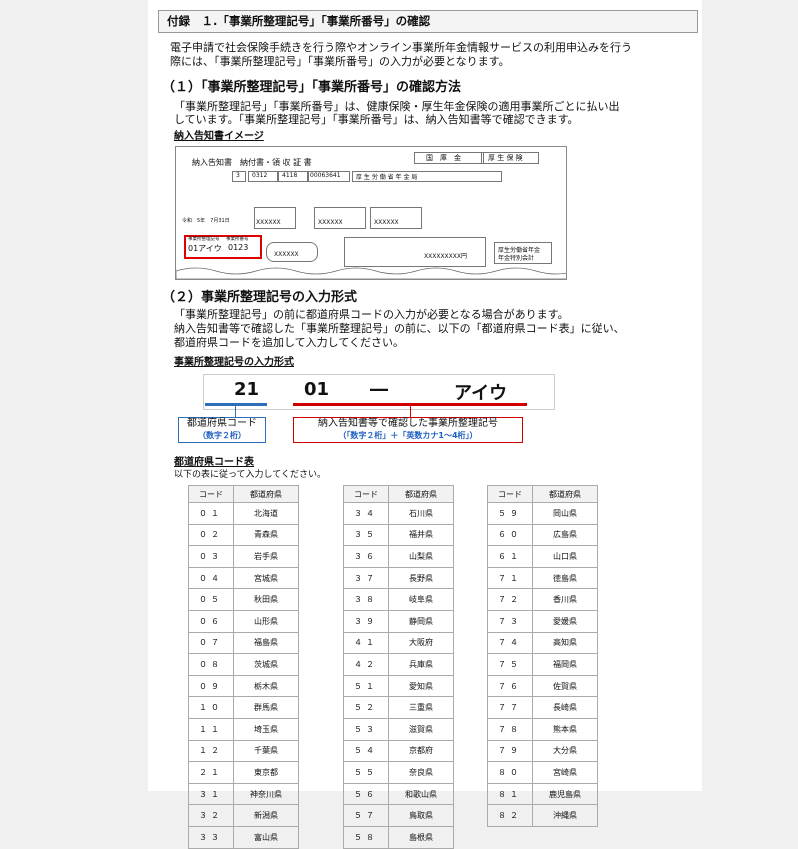 Image resolution: width=798 pixels, height=849 pixels. I want to click on pref-code-cell: ３５, so click(366, 535).